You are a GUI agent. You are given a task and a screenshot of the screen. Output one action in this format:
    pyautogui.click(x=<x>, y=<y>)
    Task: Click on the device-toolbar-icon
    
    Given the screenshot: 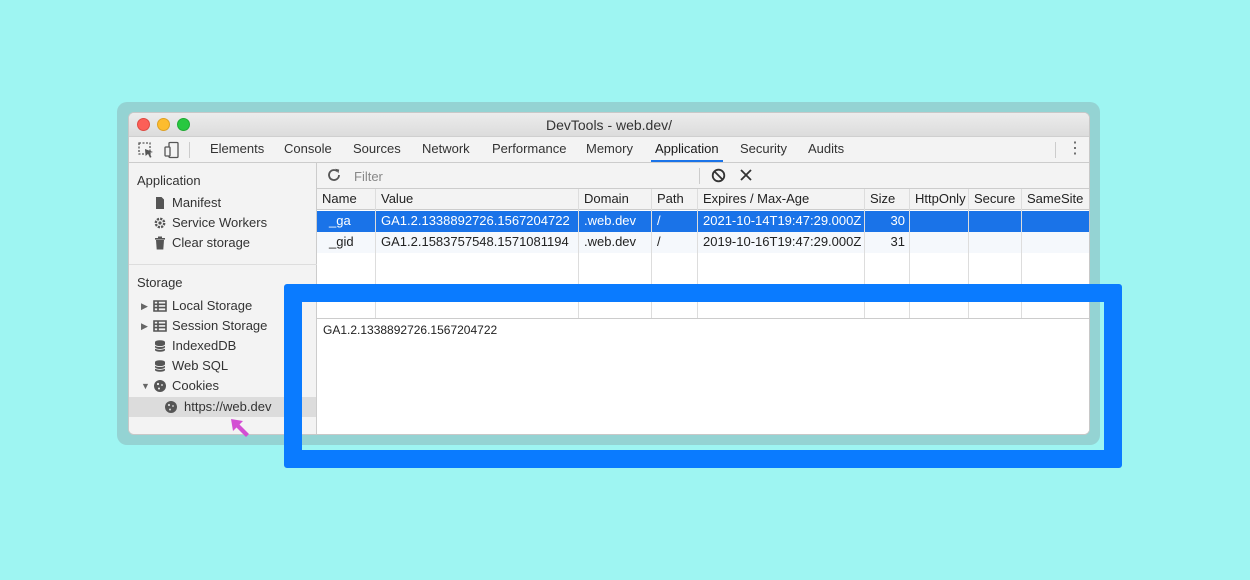 What is the action you would take?
    pyautogui.click(x=172, y=150)
    